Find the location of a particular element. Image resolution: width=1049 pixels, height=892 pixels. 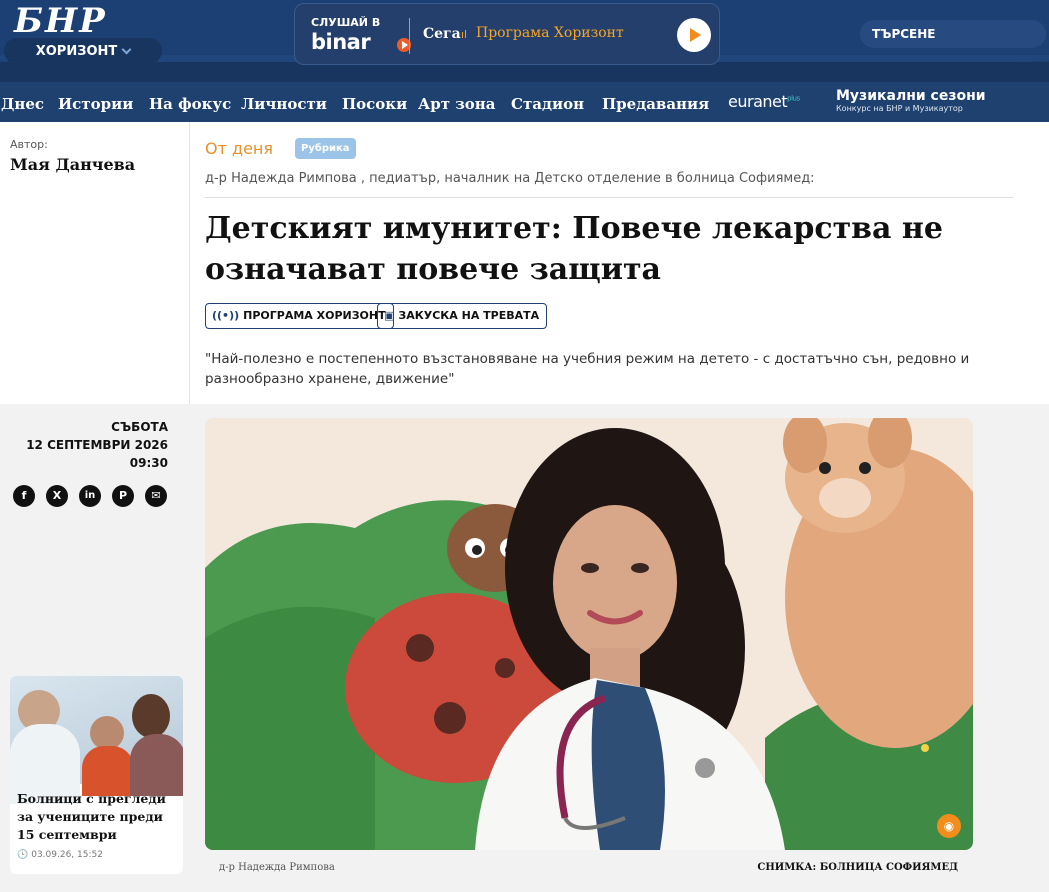

search-button: ТЪРСЕНЕ is located at coordinates (953, 34).